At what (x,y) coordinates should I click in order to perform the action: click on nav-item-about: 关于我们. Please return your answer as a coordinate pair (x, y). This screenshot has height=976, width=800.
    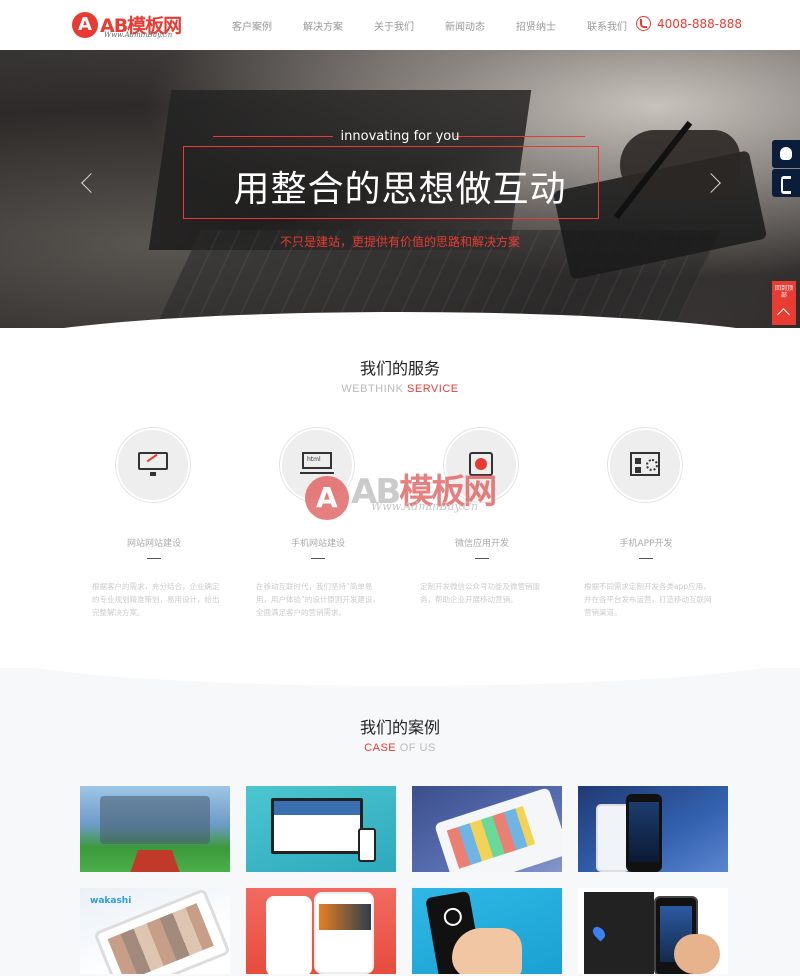
    Looking at the image, I should click on (394, 25).